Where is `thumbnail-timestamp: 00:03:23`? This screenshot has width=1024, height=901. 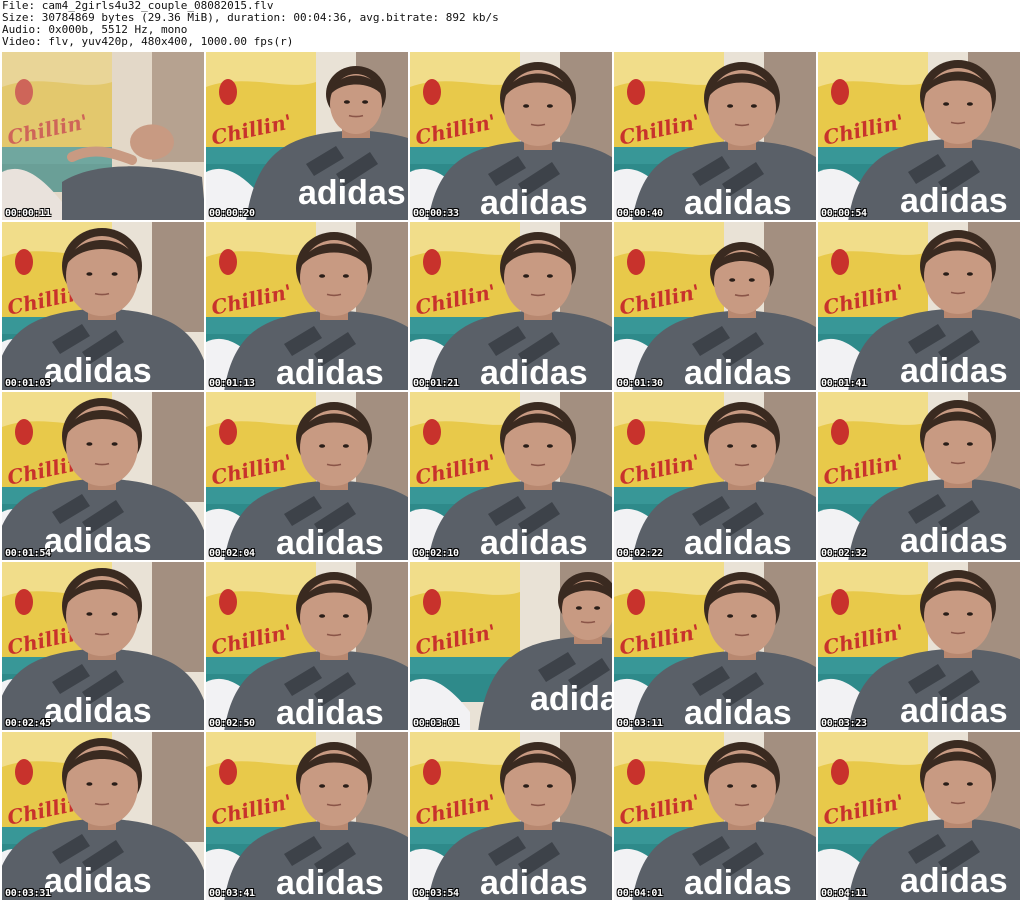
thumbnail-timestamp: 00:03:23 is located at coordinates (844, 723).